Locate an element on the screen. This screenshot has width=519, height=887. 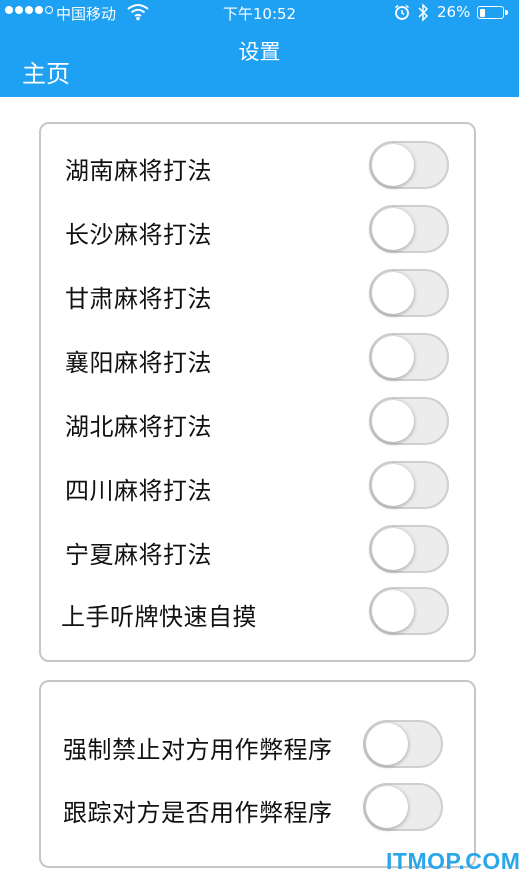
setting-label: 跟踪对方是否用作弊程序 is located at coordinates (198, 813).